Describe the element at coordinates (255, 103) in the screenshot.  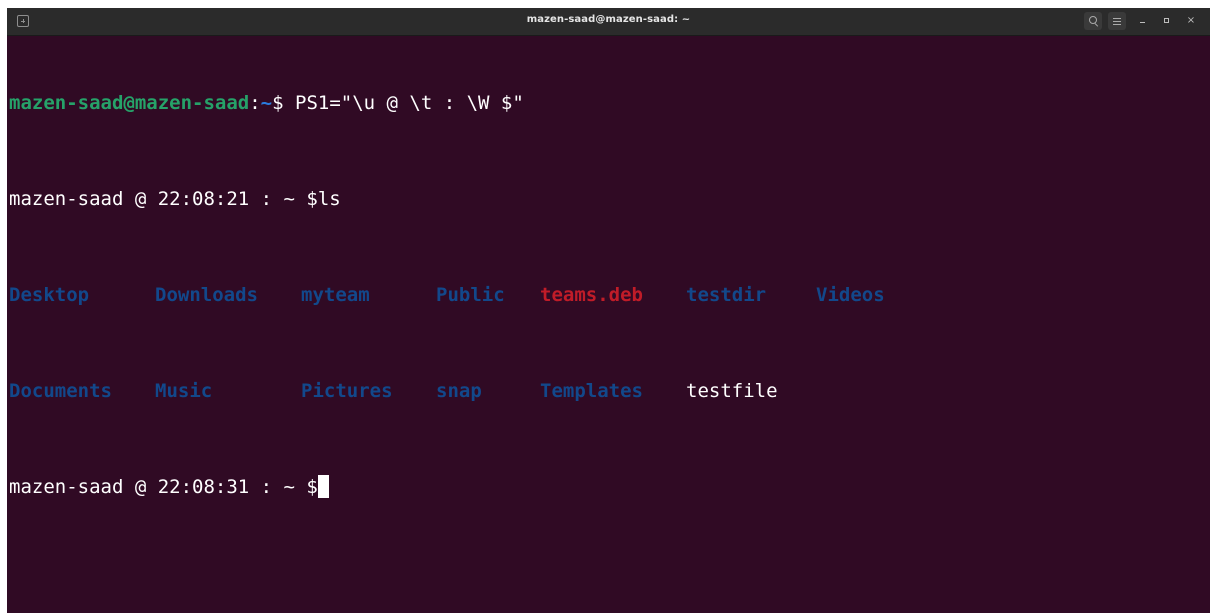
I see `prompt-colon: :` at that location.